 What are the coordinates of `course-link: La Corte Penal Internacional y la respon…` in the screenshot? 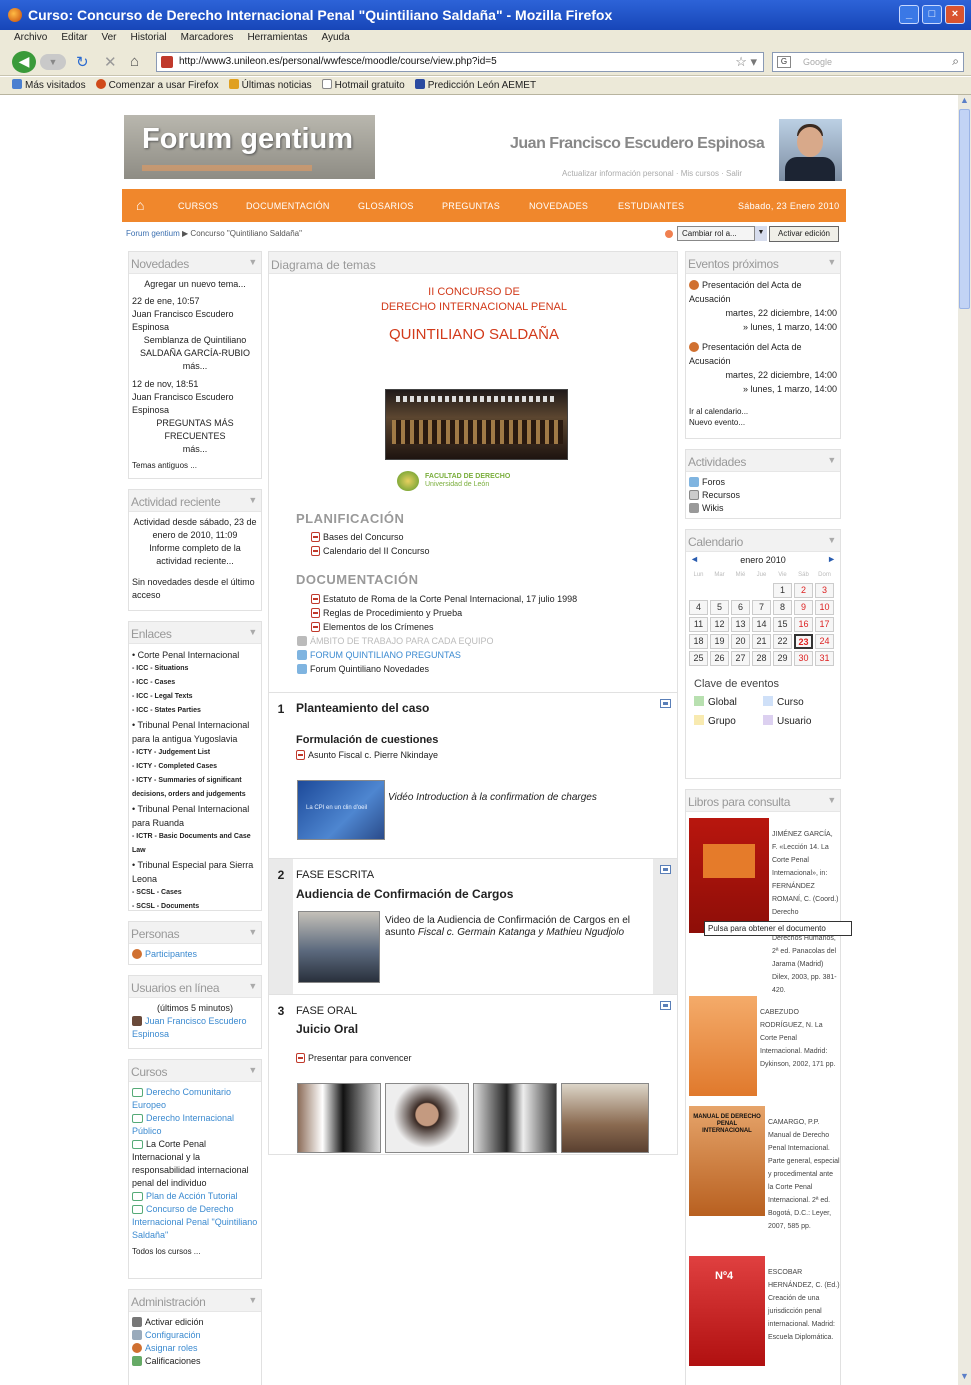 It's located at (190, 1163).